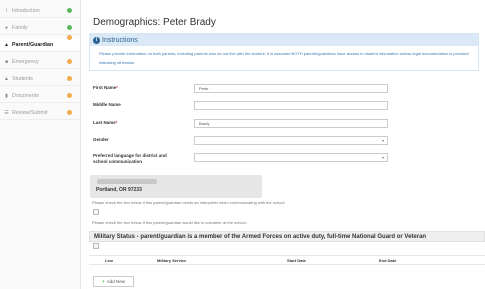  Describe the element at coordinates (106, 87) in the screenshot. I see `first-name-label: First Name*` at that location.